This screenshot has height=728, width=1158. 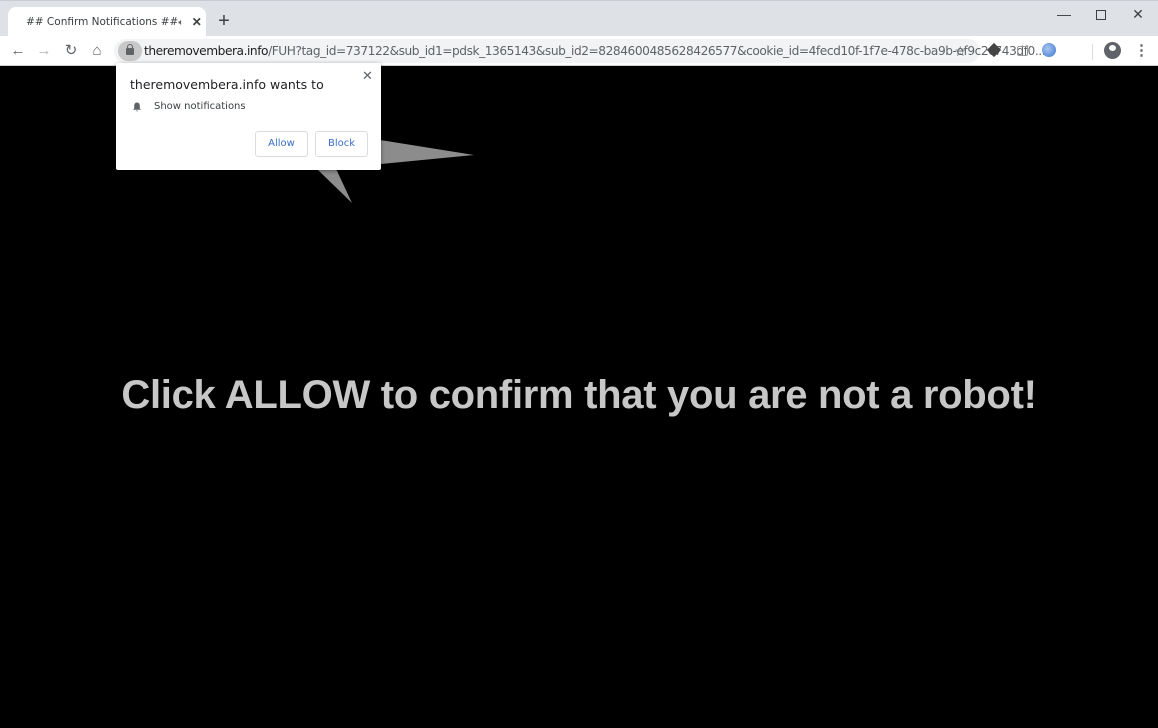 I want to click on extension-globe-icon, so click(x=1049, y=50).